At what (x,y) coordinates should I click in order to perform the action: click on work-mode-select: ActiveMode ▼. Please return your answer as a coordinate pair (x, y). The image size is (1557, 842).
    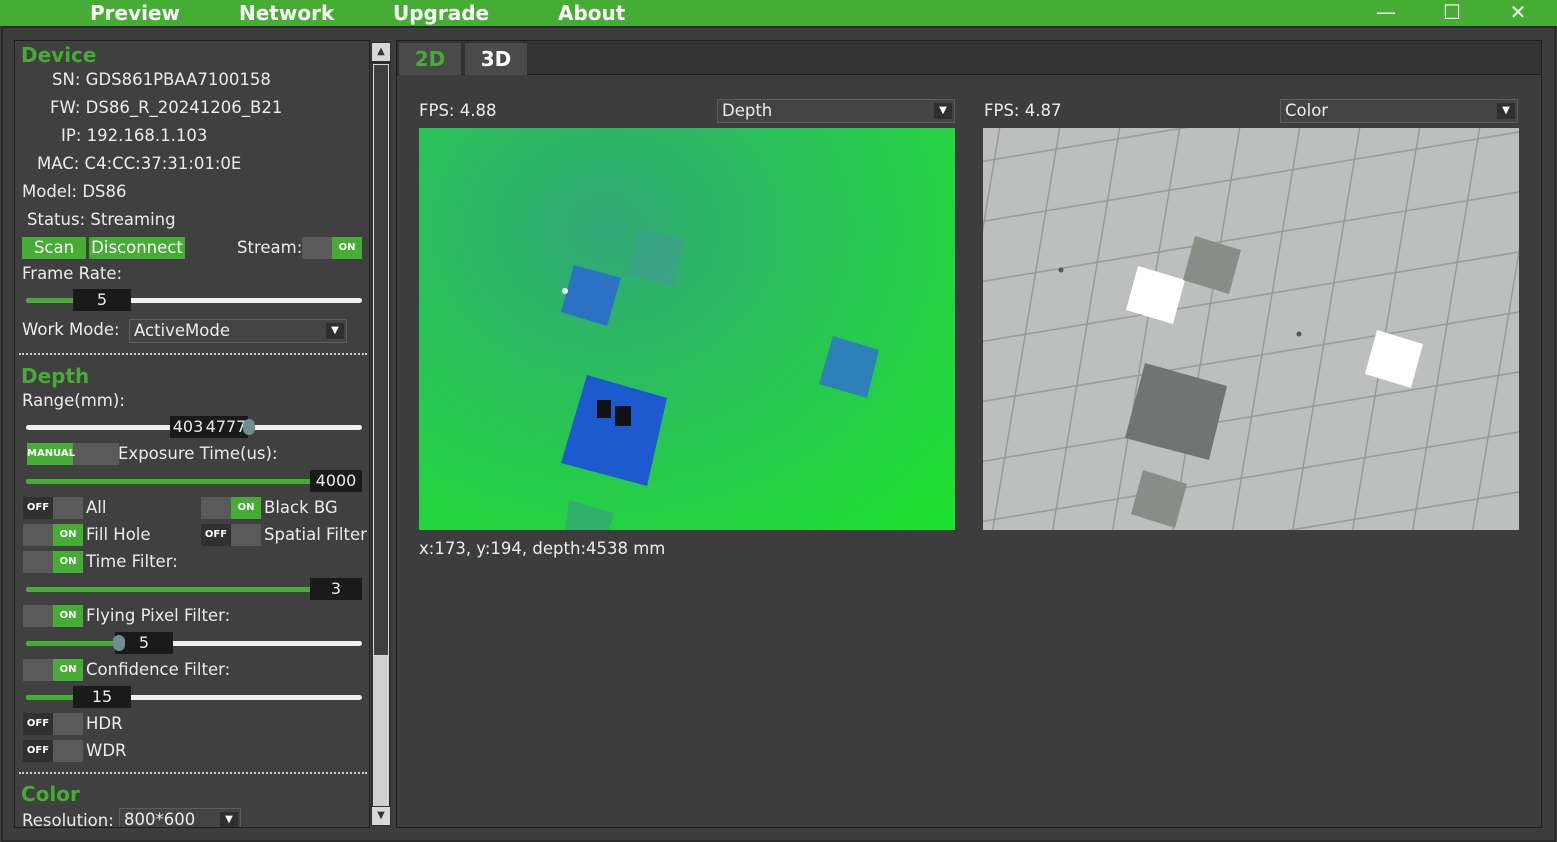
    Looking at the image, I should click on (238, 331).